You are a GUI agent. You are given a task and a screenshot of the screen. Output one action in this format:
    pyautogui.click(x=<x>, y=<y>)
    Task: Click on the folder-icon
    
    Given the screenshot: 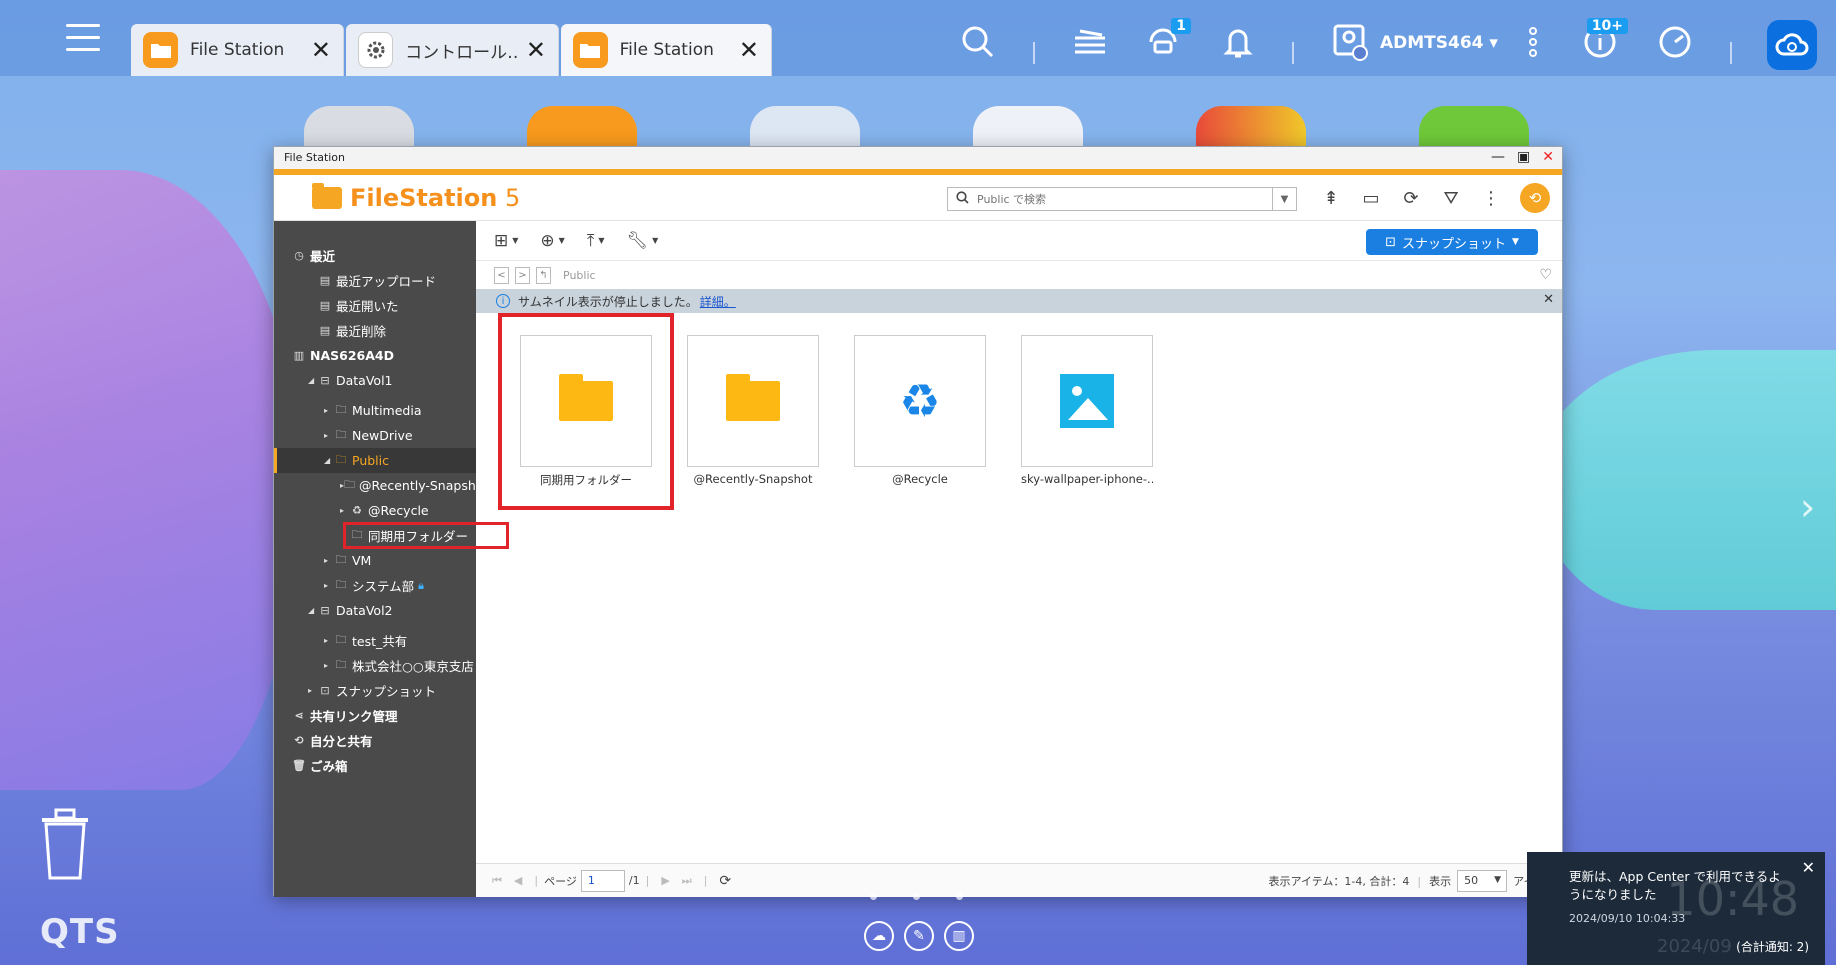 What is the action you would take?
    pyautogui.click(x=753, y=397)
    